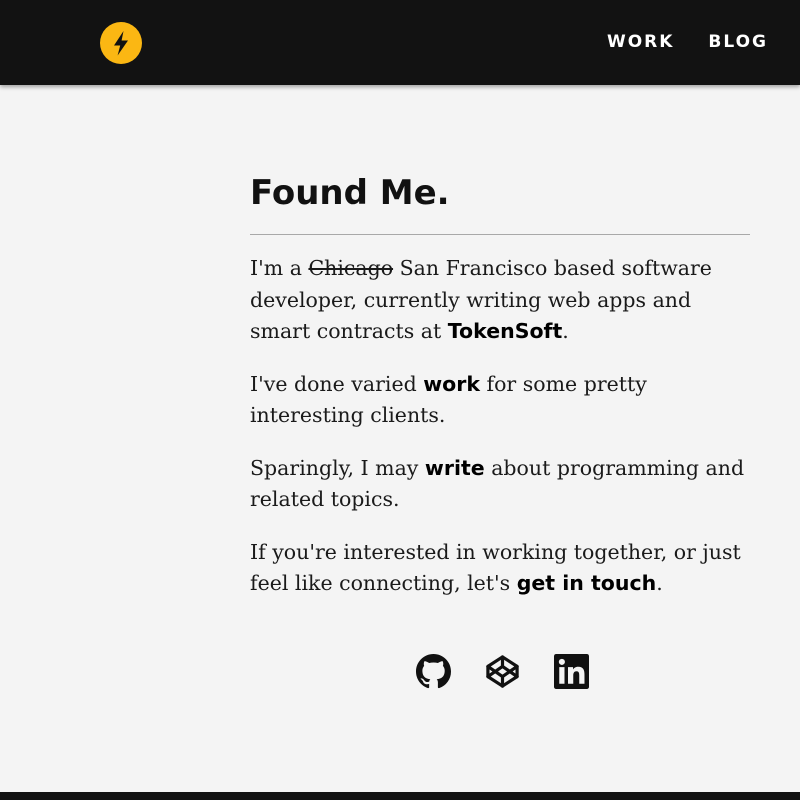 The width and height of the screenshot is (800, 800). Describe the element at coordinates (738, 42) in the screenshot. I see `nav-link-blog: BLOG` at that location.